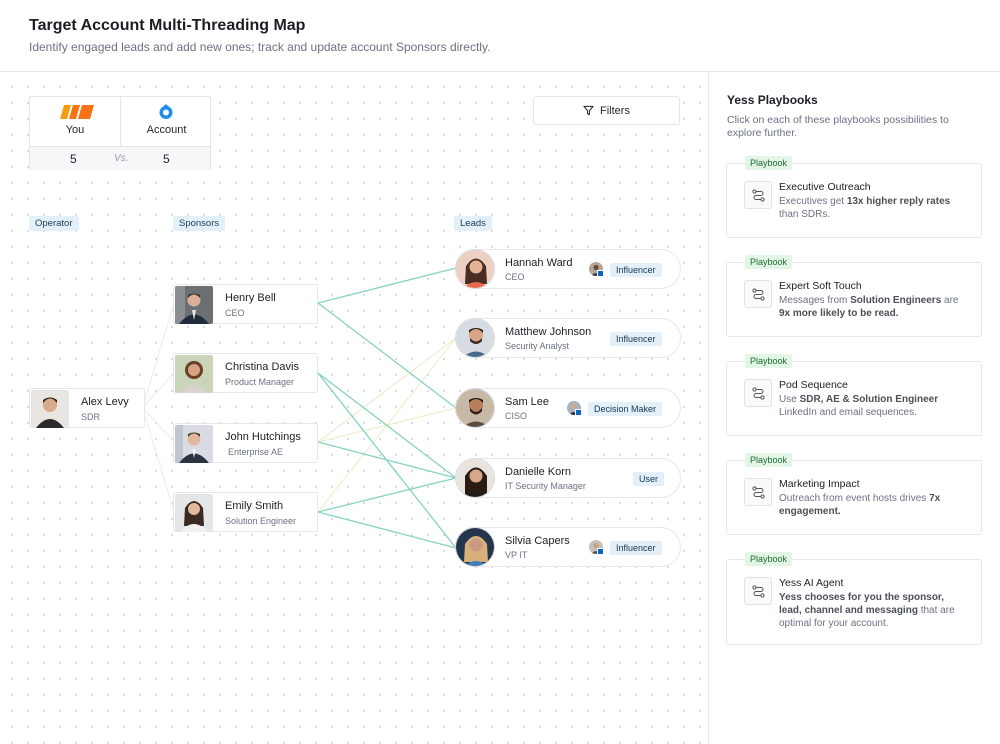 This screenshot has height=744, width=1000. Describe the element at coordinates (515, 277) in the screenshot. I see `lead-role: CEO` at that location.